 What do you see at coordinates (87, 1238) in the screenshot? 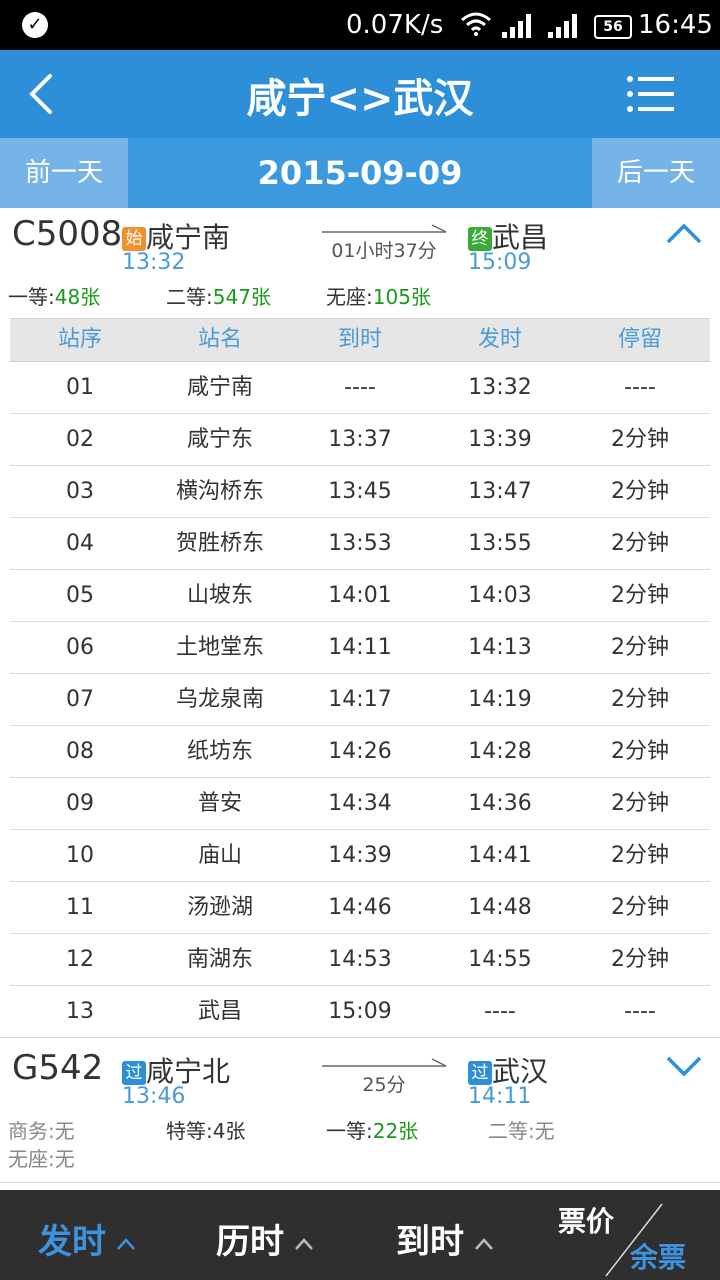
I see `sort-depart-button: 发时` at bounding box center [87, 1238].